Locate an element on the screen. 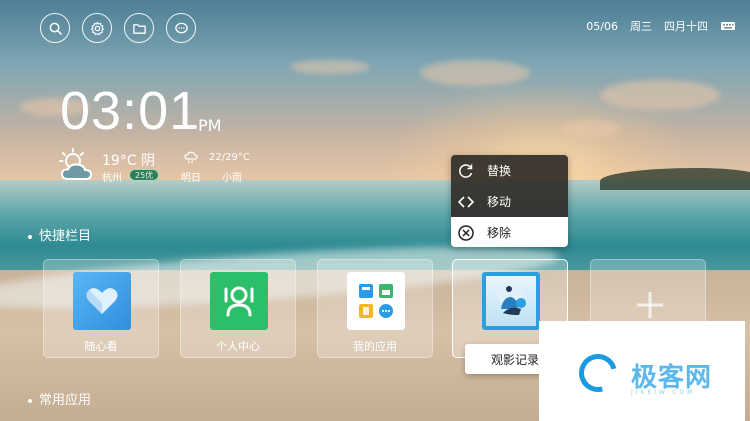 Image resolution: width=750 pixels, height=421 pixels. menu-item-move: 移动 is located at coordinates (509, 201).